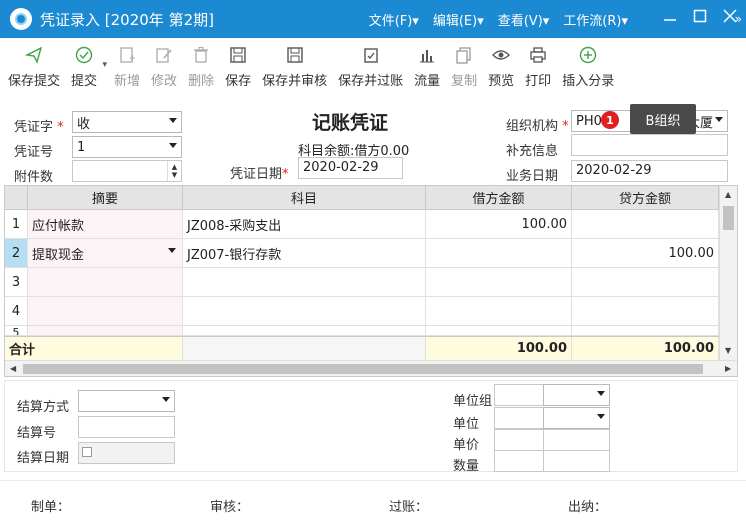 Image resolution: width=746 pixels, height=520 pixels. I want to click on extra-info-label: 补充信息, so click(532, 151).